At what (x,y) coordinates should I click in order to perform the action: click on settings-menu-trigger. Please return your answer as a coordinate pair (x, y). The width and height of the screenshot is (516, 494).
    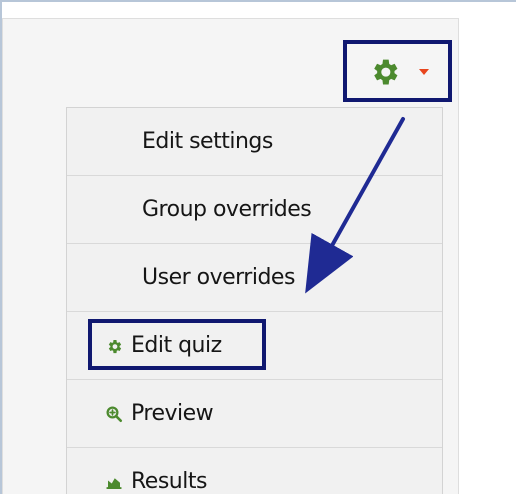
    Looking at the image, I should click on (397, 71).